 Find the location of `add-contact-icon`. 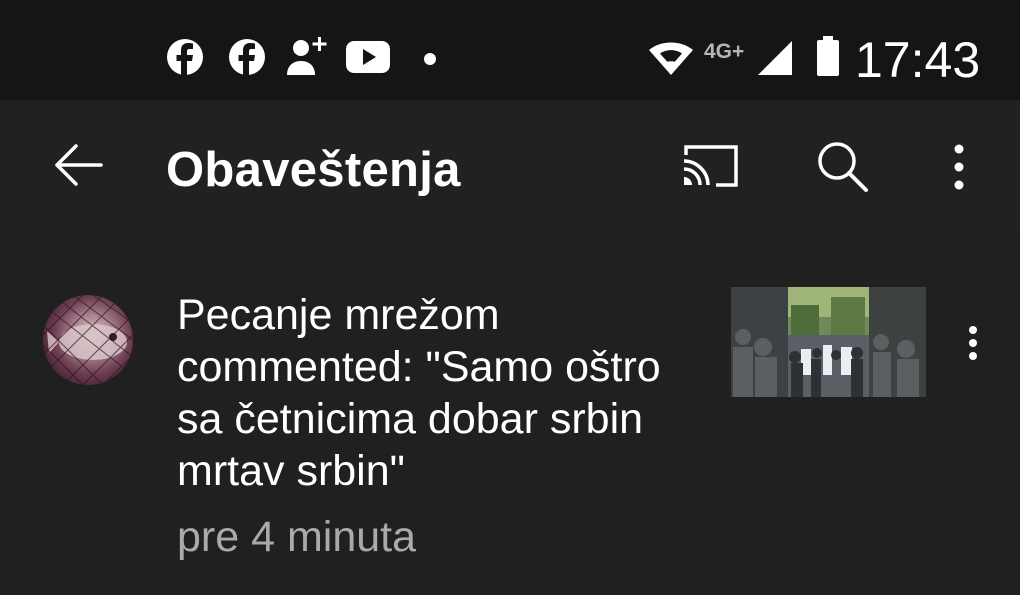

add-contact-icon is located at coordinates (307, 56).